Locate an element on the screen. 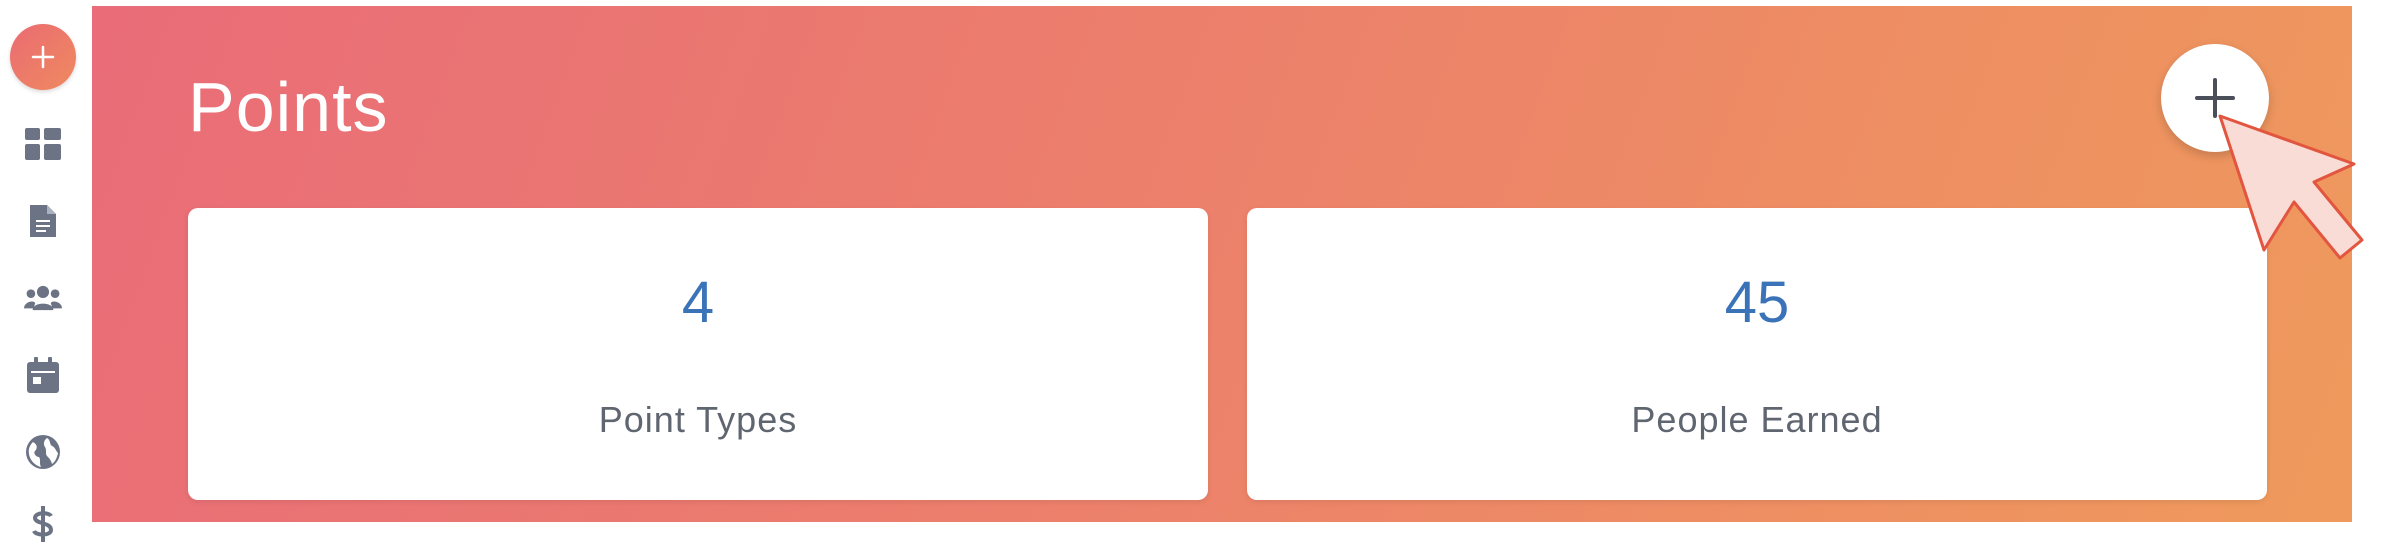 This screenshot has height=543, width=2382. stat-value: 4 is located at coordinates (698, 302).